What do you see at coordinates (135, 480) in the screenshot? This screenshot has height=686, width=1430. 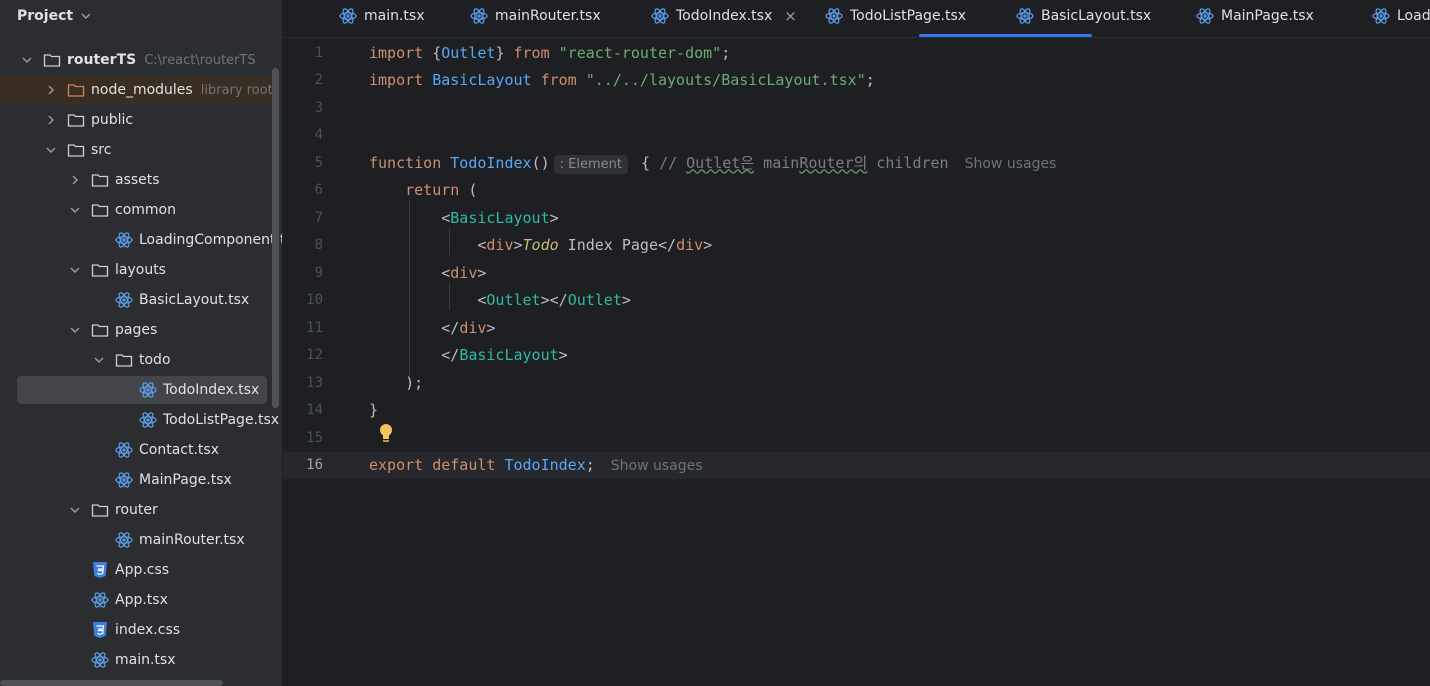 I see `tree-item: MainPage.tsx` at bounding box center [135, 480].